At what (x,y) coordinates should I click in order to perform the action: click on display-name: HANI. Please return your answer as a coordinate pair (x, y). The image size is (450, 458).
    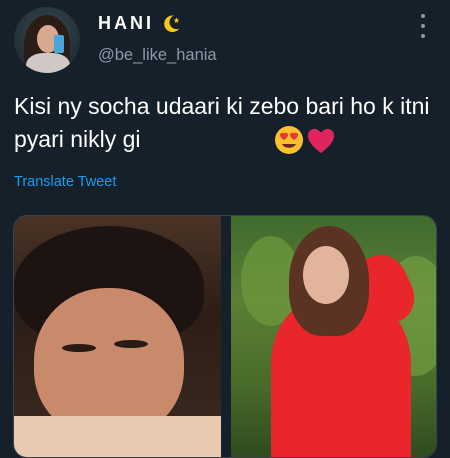
    Looking at the image, I should click on (126, 23).